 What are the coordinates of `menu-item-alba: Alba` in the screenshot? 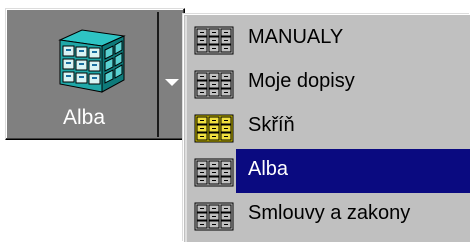 It's located at (330, 171).